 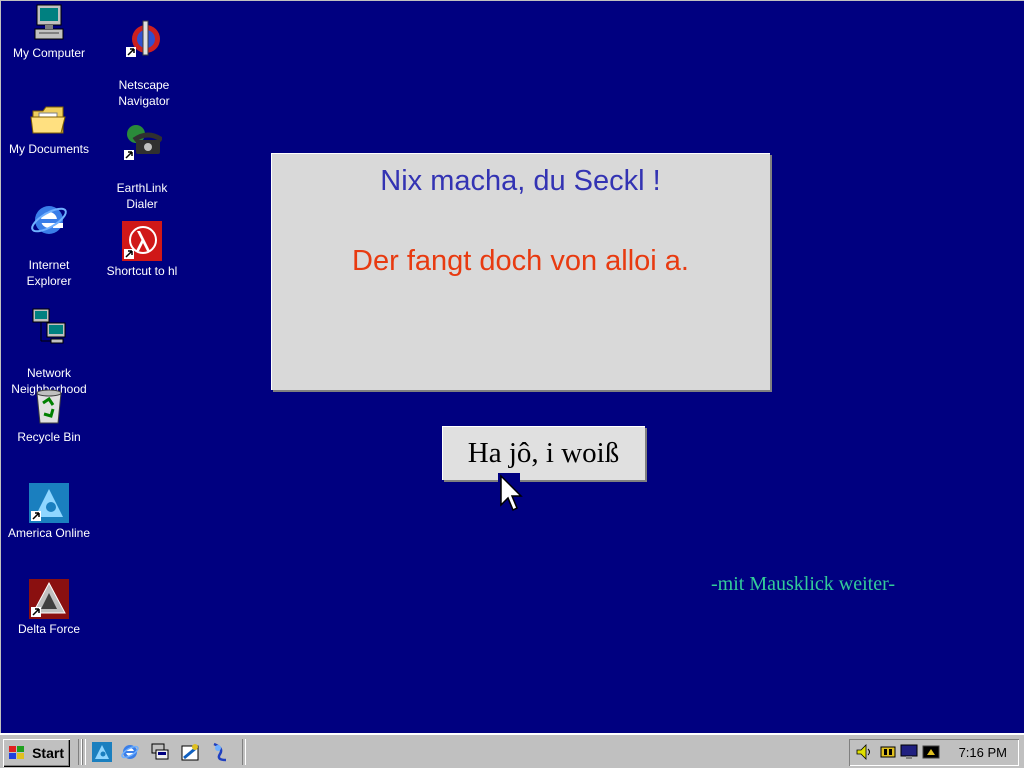 What do you see at coordinates (49, 599) in the screenshot?
I see `delta-force-icon` at bounding box center [49, 599].